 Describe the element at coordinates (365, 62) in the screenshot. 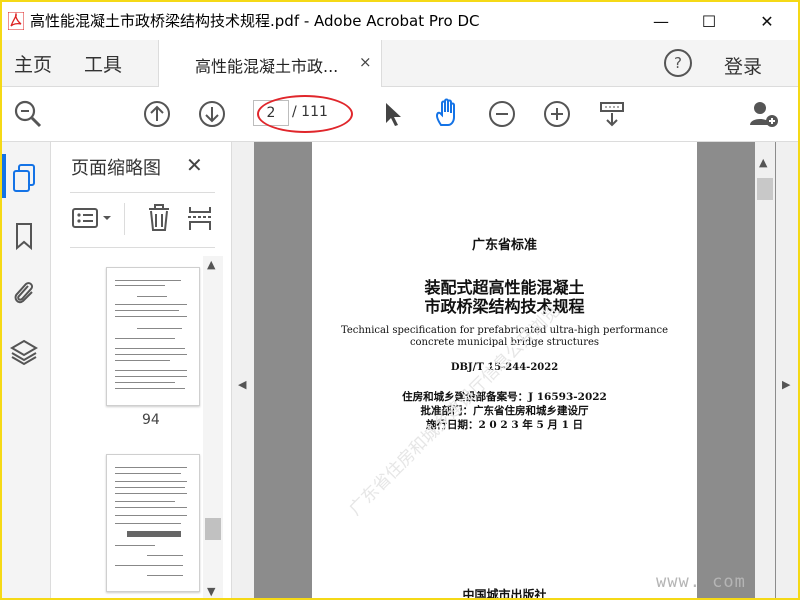

I see `tab-close-icon: ×` at that location.